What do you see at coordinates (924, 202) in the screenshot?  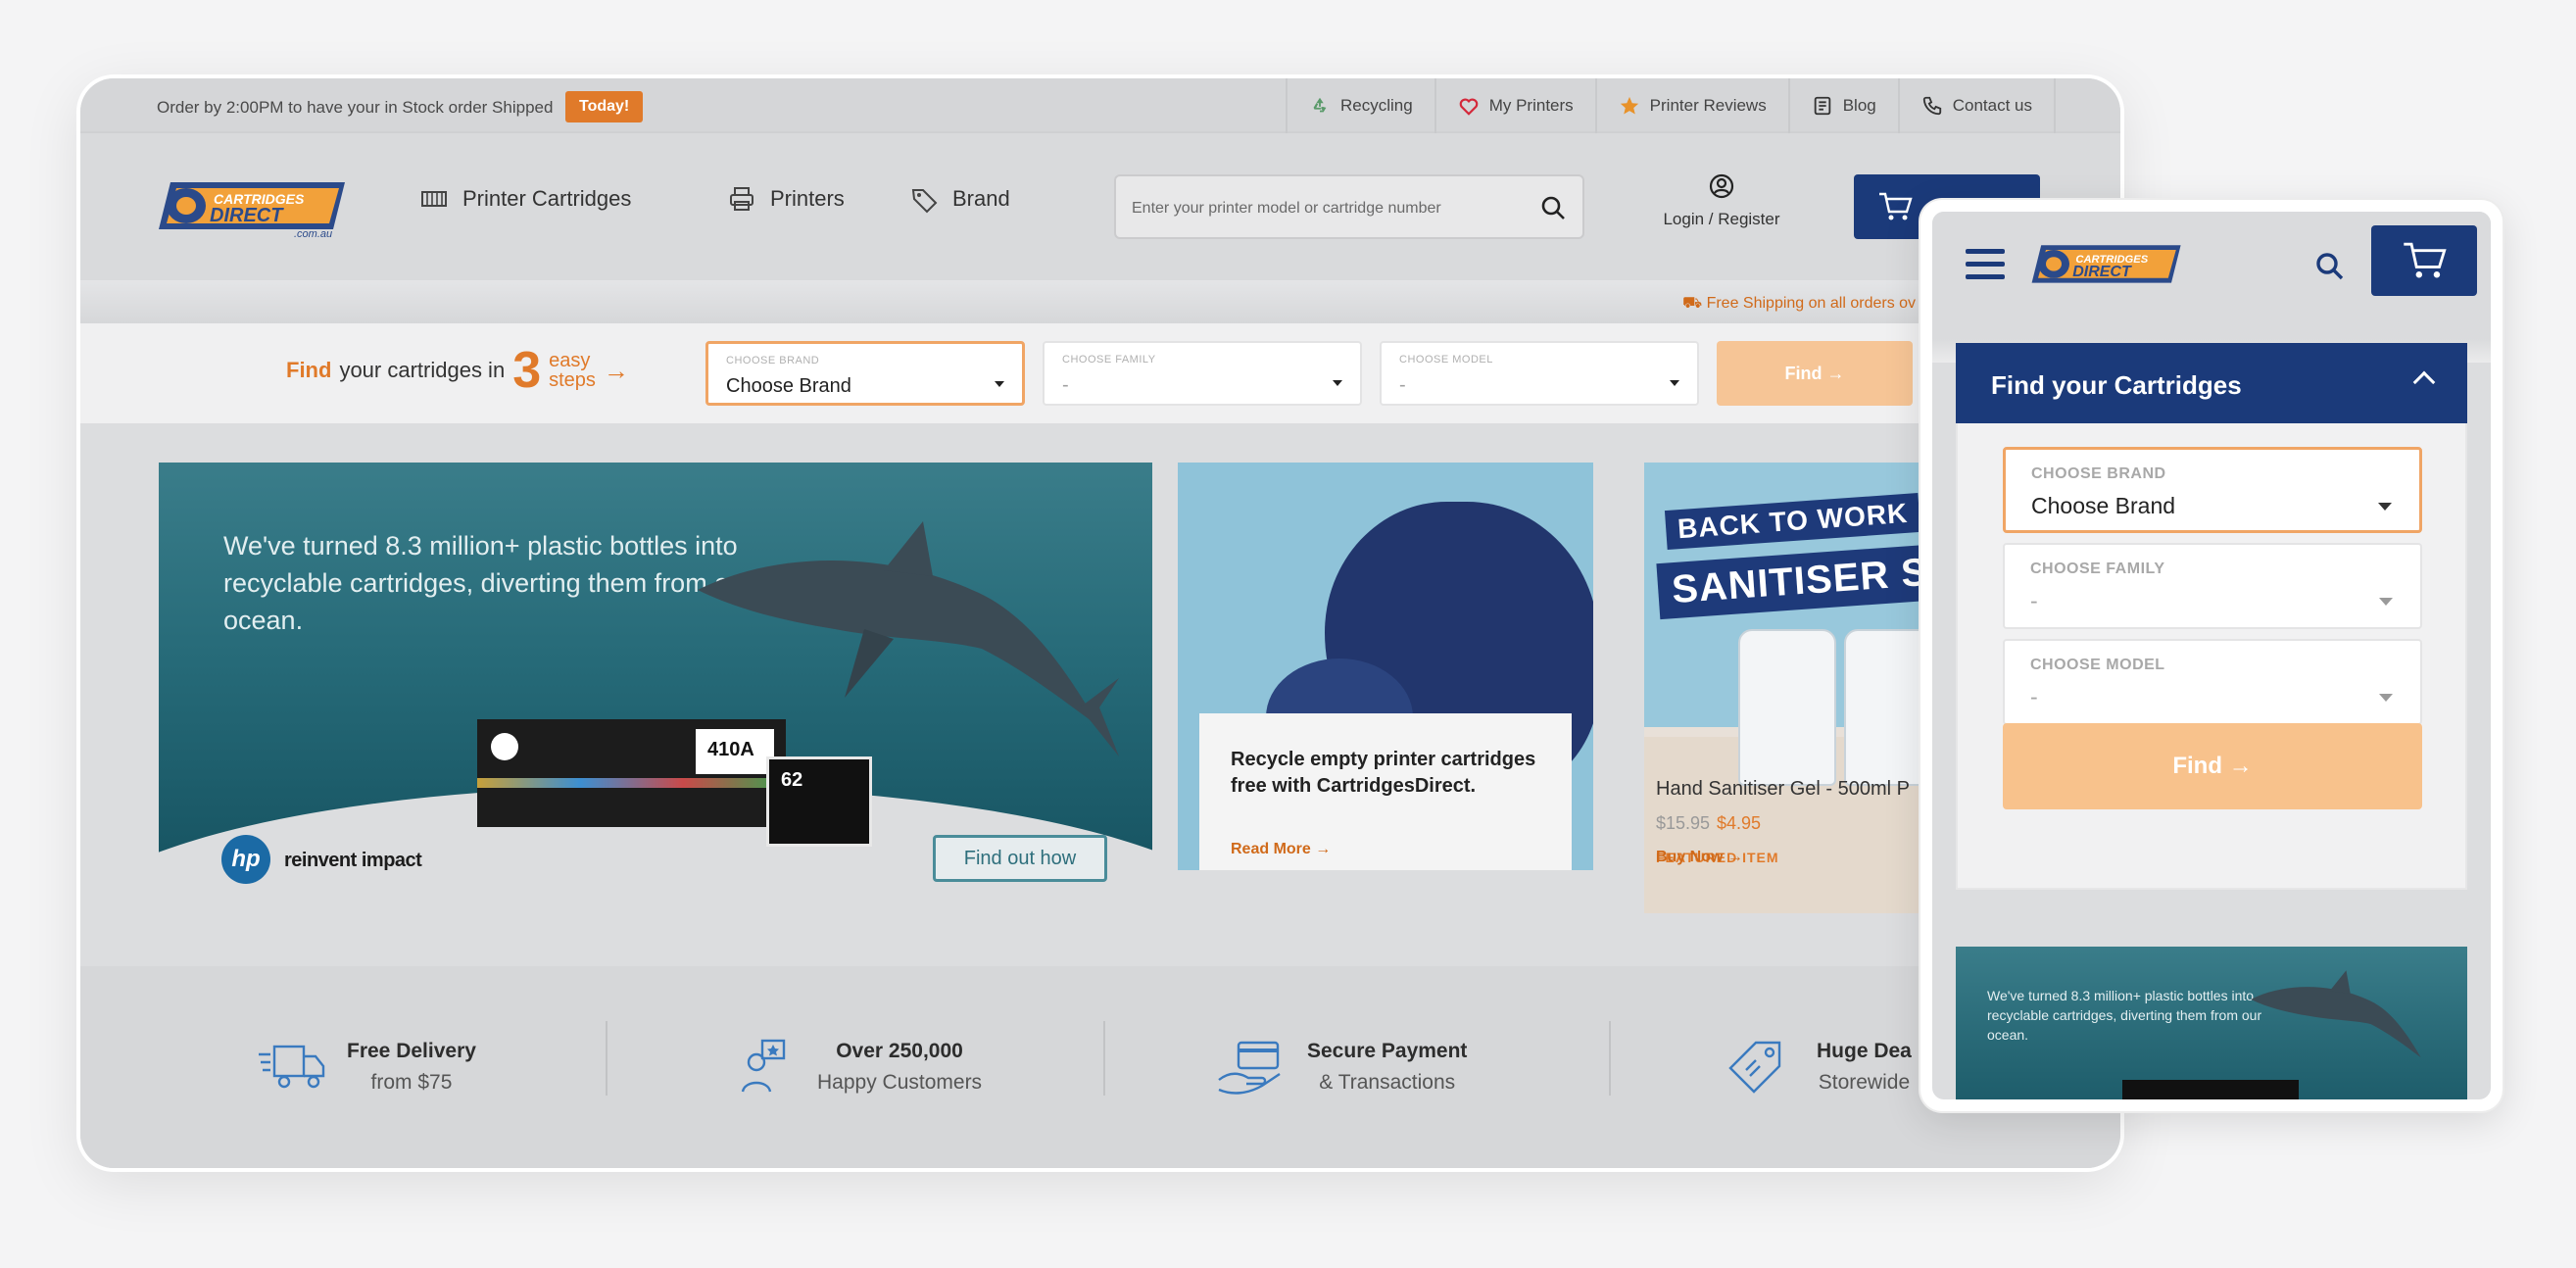 I see `tag-icon` at bounding box center [924, 202].